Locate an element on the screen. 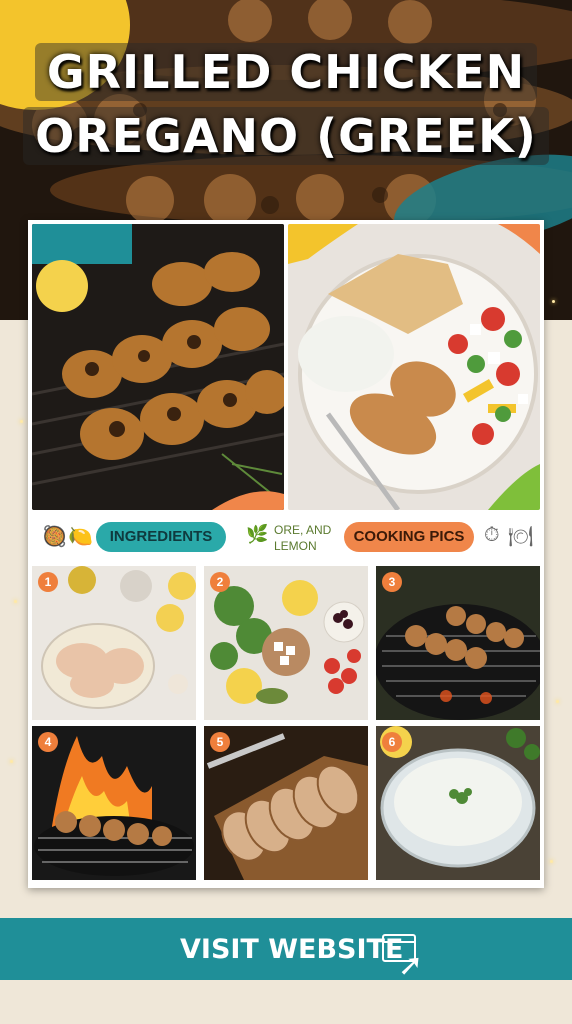 This screenshot has height=1024, width=572. cloche-icon: 🍽 is located at coordinates (521, 537).